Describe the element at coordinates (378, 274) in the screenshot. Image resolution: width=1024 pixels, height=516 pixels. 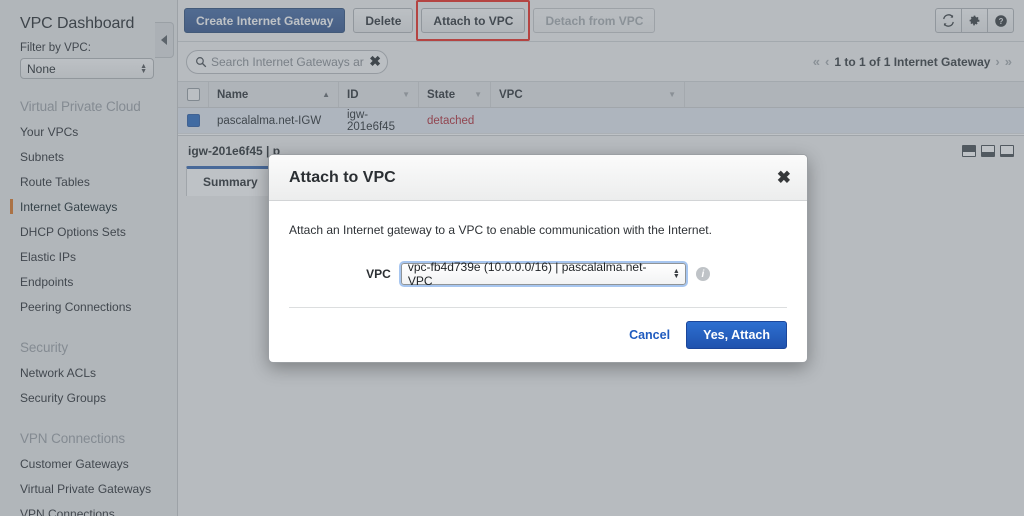
I see `vpc-field-label: VPC` at that location.